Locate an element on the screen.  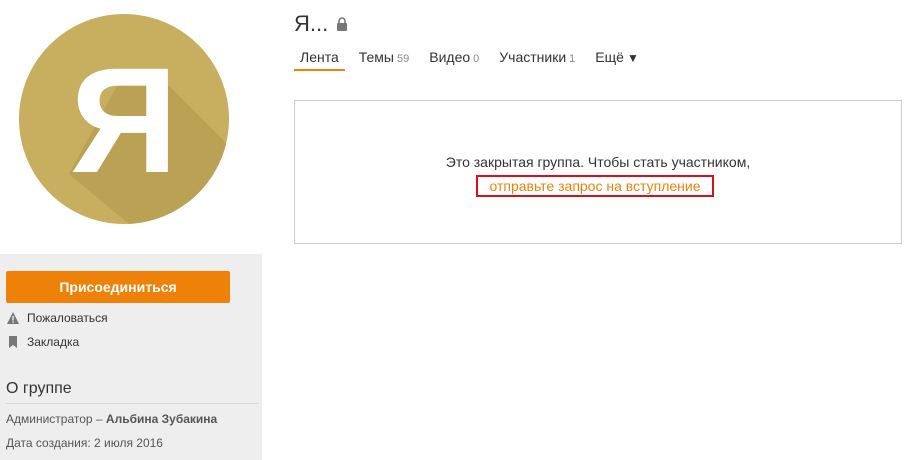
tab-feed: Лента is located at coordinates (319, 60).